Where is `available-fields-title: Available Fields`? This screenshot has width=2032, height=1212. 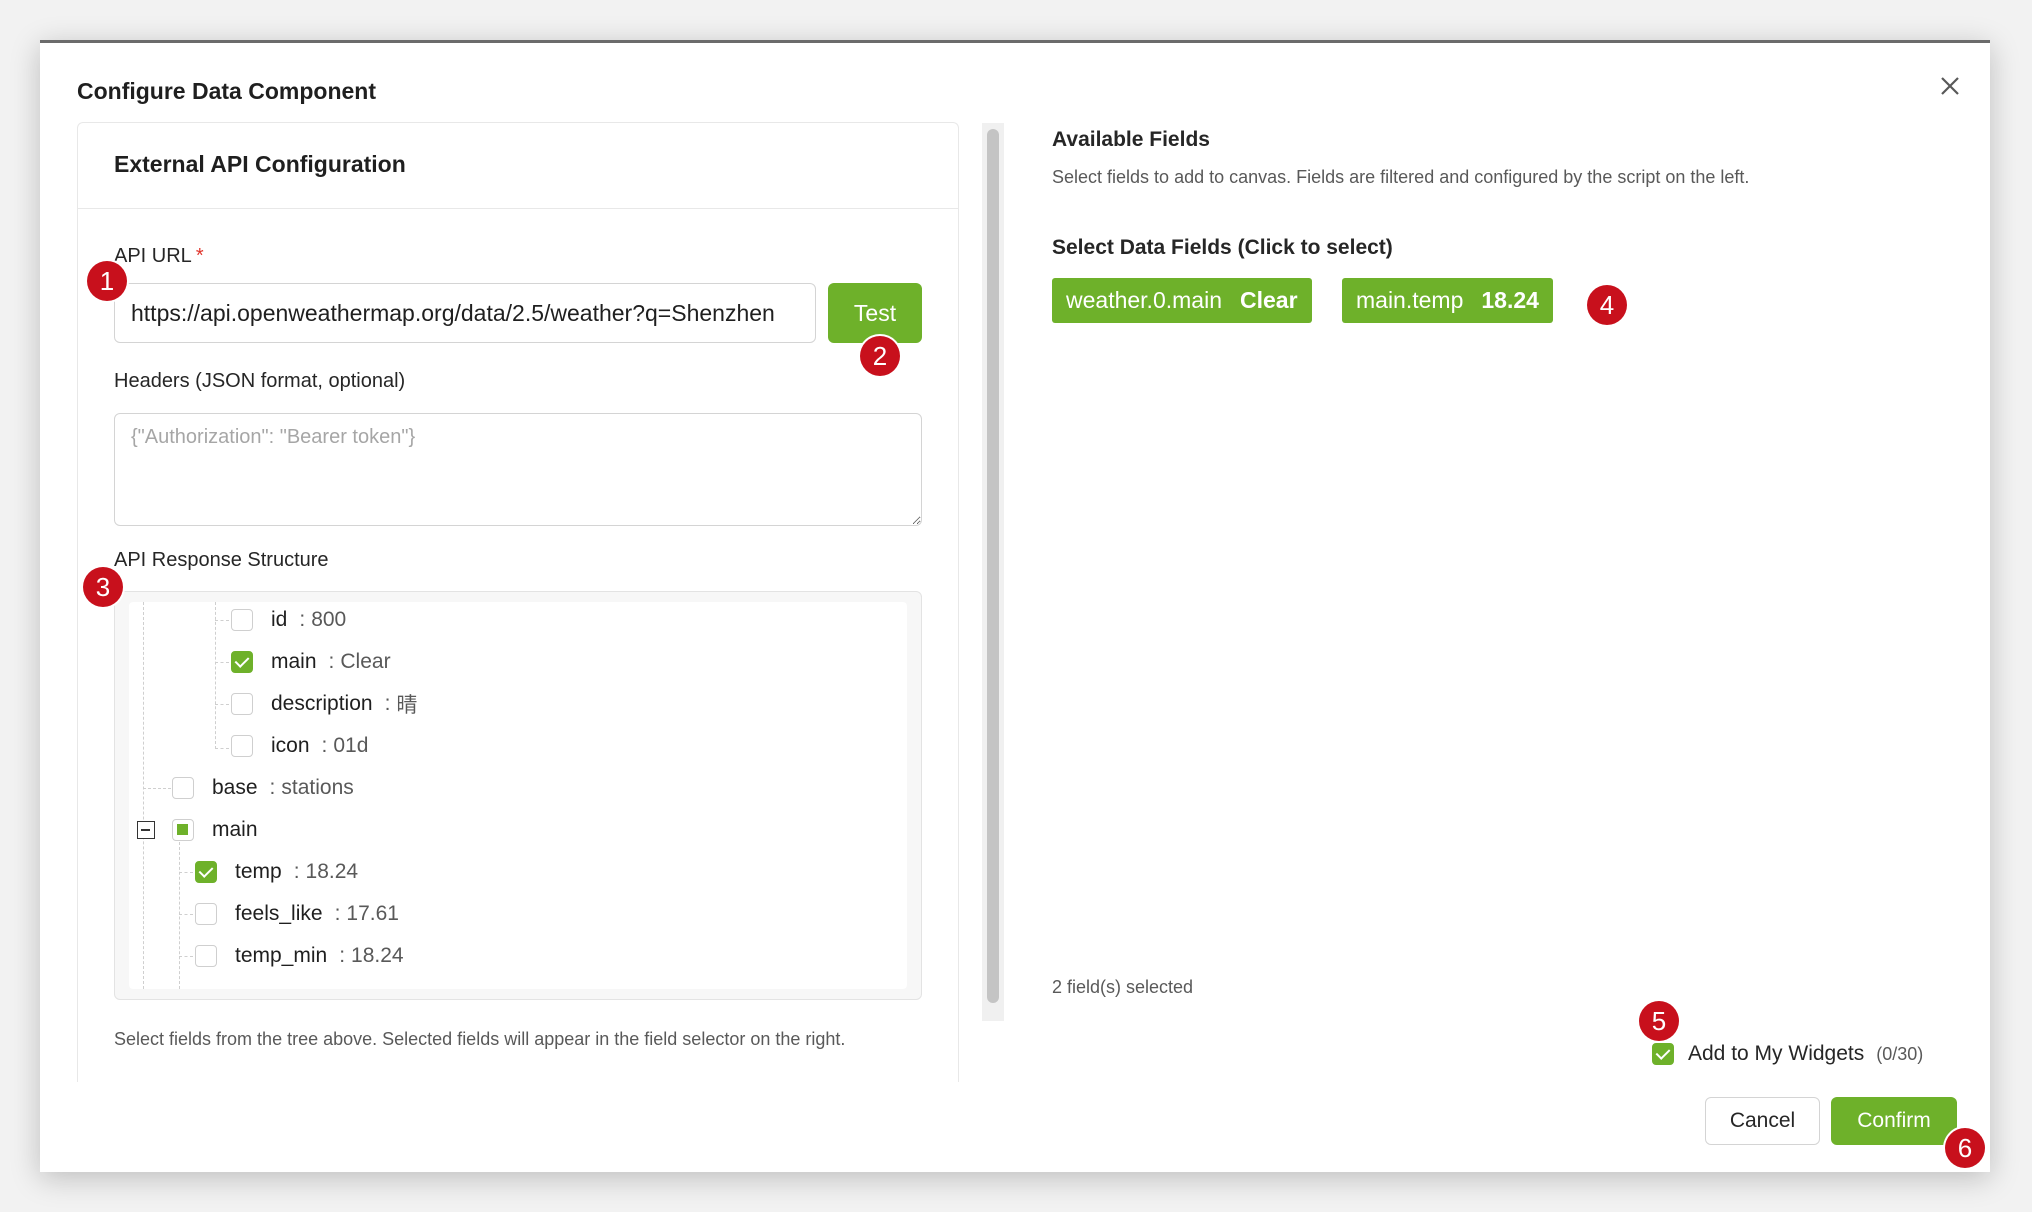 available-fields-title: Available Fields is located at coordinates (1131, 139).